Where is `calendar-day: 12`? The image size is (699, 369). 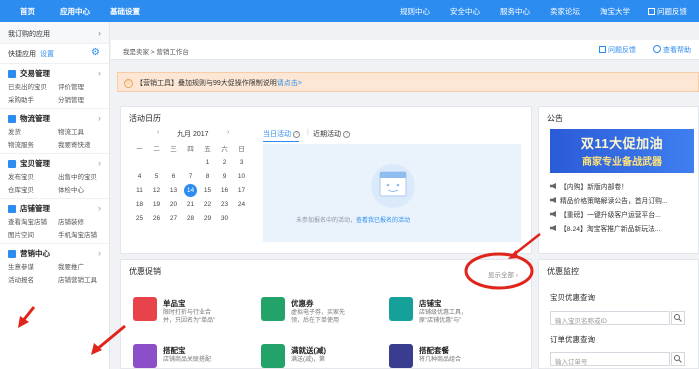 calendar-day: 12 is located at coordinates (156, 190).